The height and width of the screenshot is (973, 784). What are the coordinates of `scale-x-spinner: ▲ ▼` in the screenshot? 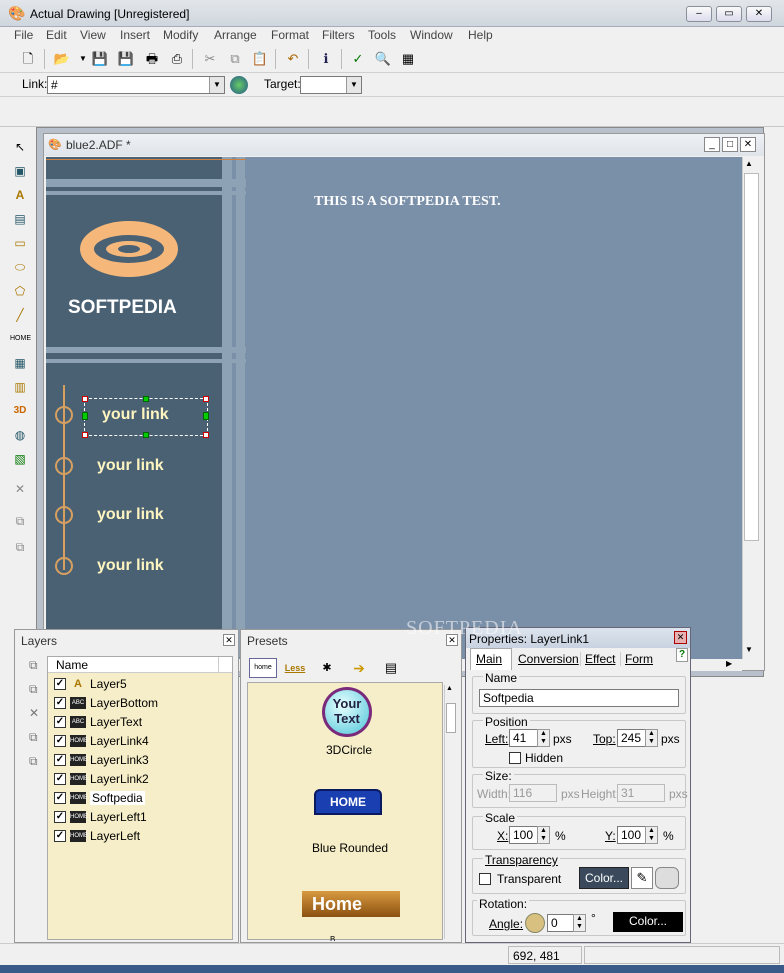 It's located at (543, 835).